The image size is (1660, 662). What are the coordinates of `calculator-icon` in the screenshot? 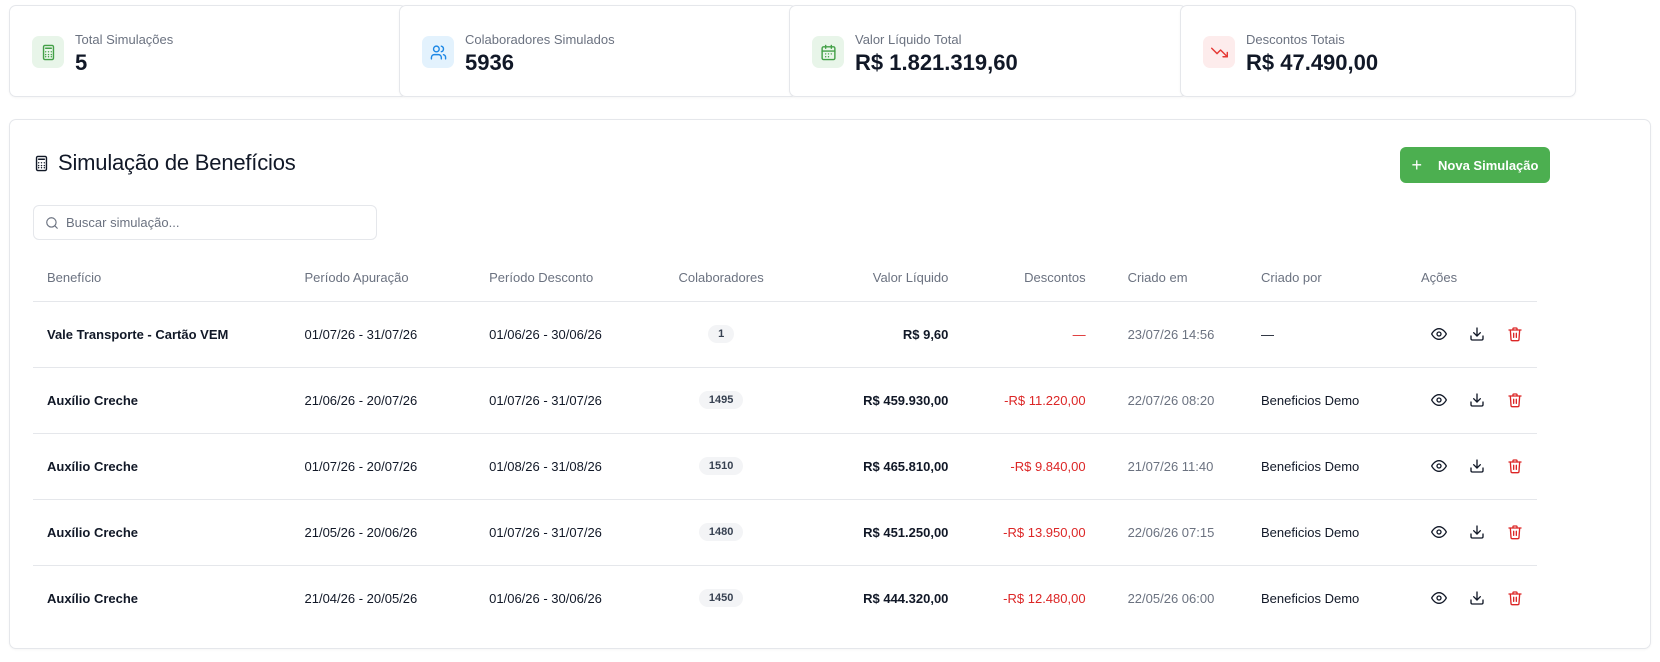 It's located at (48, 52).